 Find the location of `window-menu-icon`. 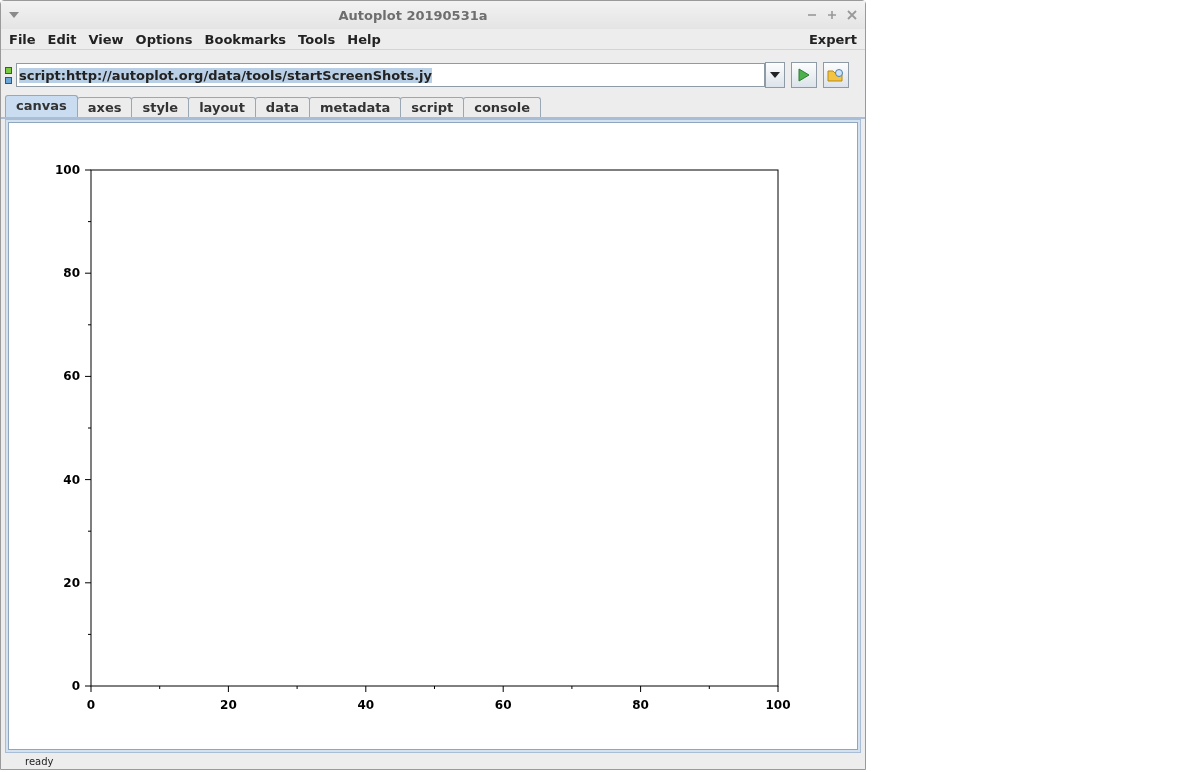

window-menu-icon is located at coordinates (14, 15).